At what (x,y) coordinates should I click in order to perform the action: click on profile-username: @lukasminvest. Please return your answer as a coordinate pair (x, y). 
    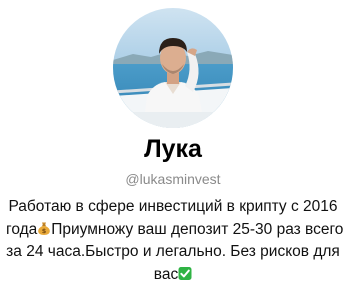
    Looking at the image, I should click on (173, 179).